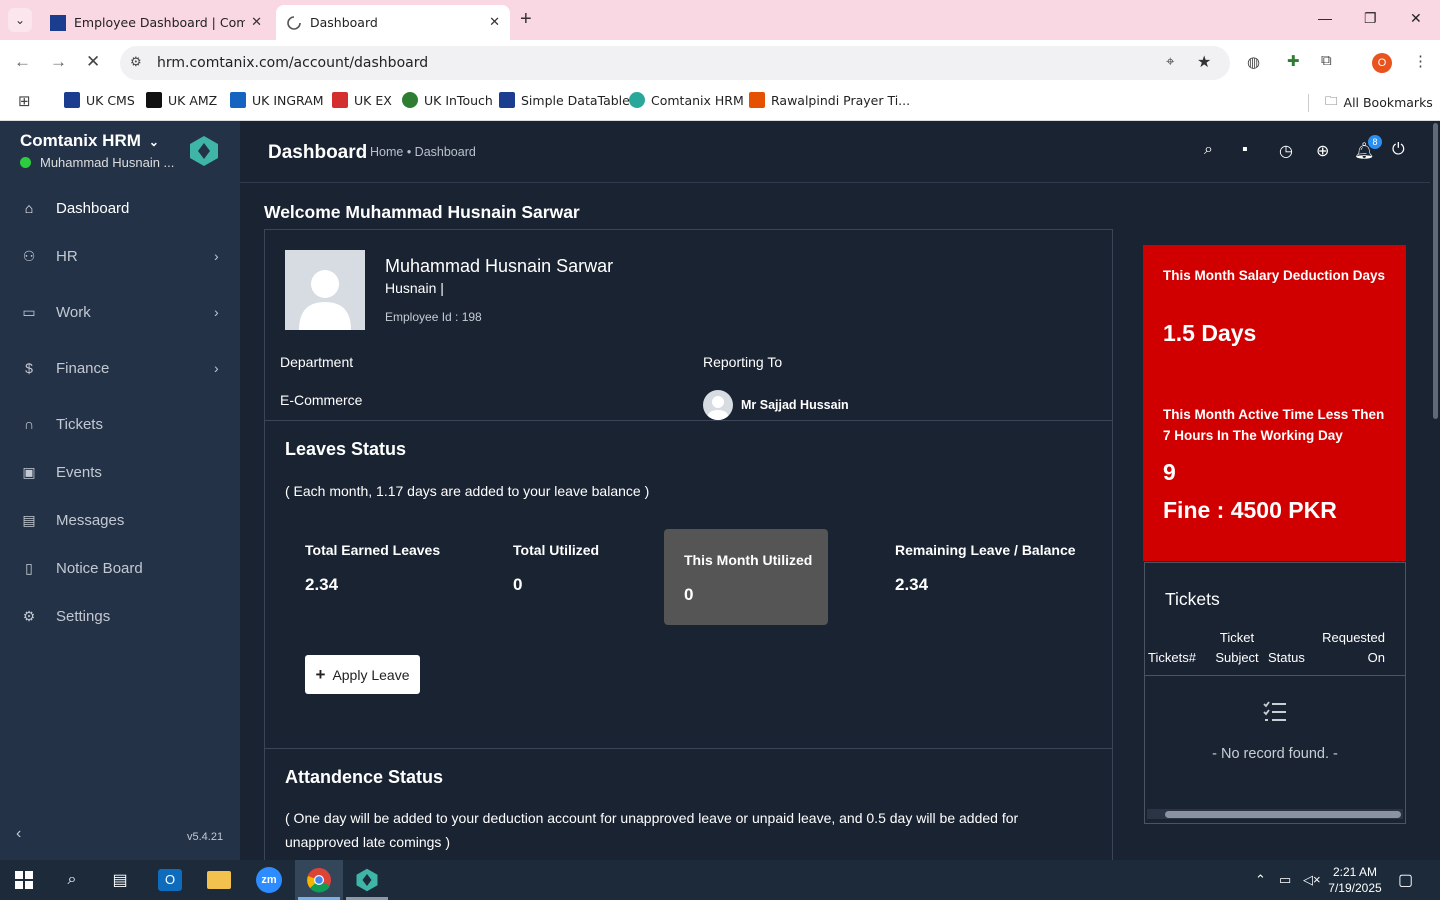  What do you see at coordinates (447, 100) in the screenshot?
I see `bookmark-item: UK InTouch` at bounding box center [447, 100].